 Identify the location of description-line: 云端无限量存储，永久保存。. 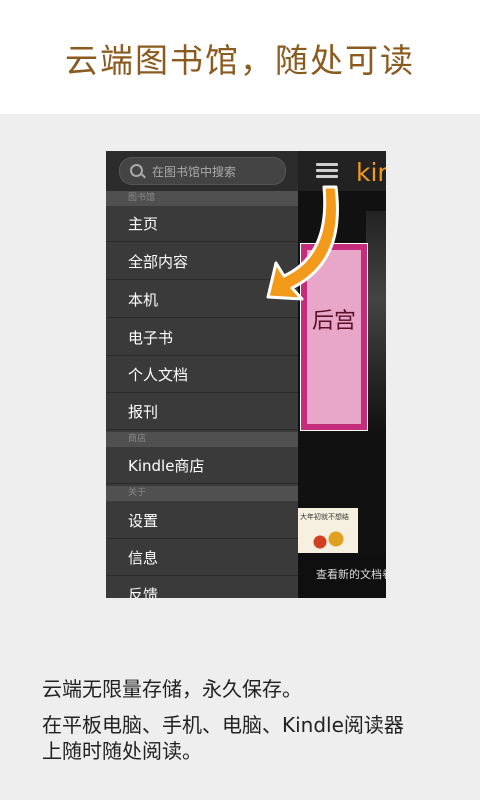
(172, 689).